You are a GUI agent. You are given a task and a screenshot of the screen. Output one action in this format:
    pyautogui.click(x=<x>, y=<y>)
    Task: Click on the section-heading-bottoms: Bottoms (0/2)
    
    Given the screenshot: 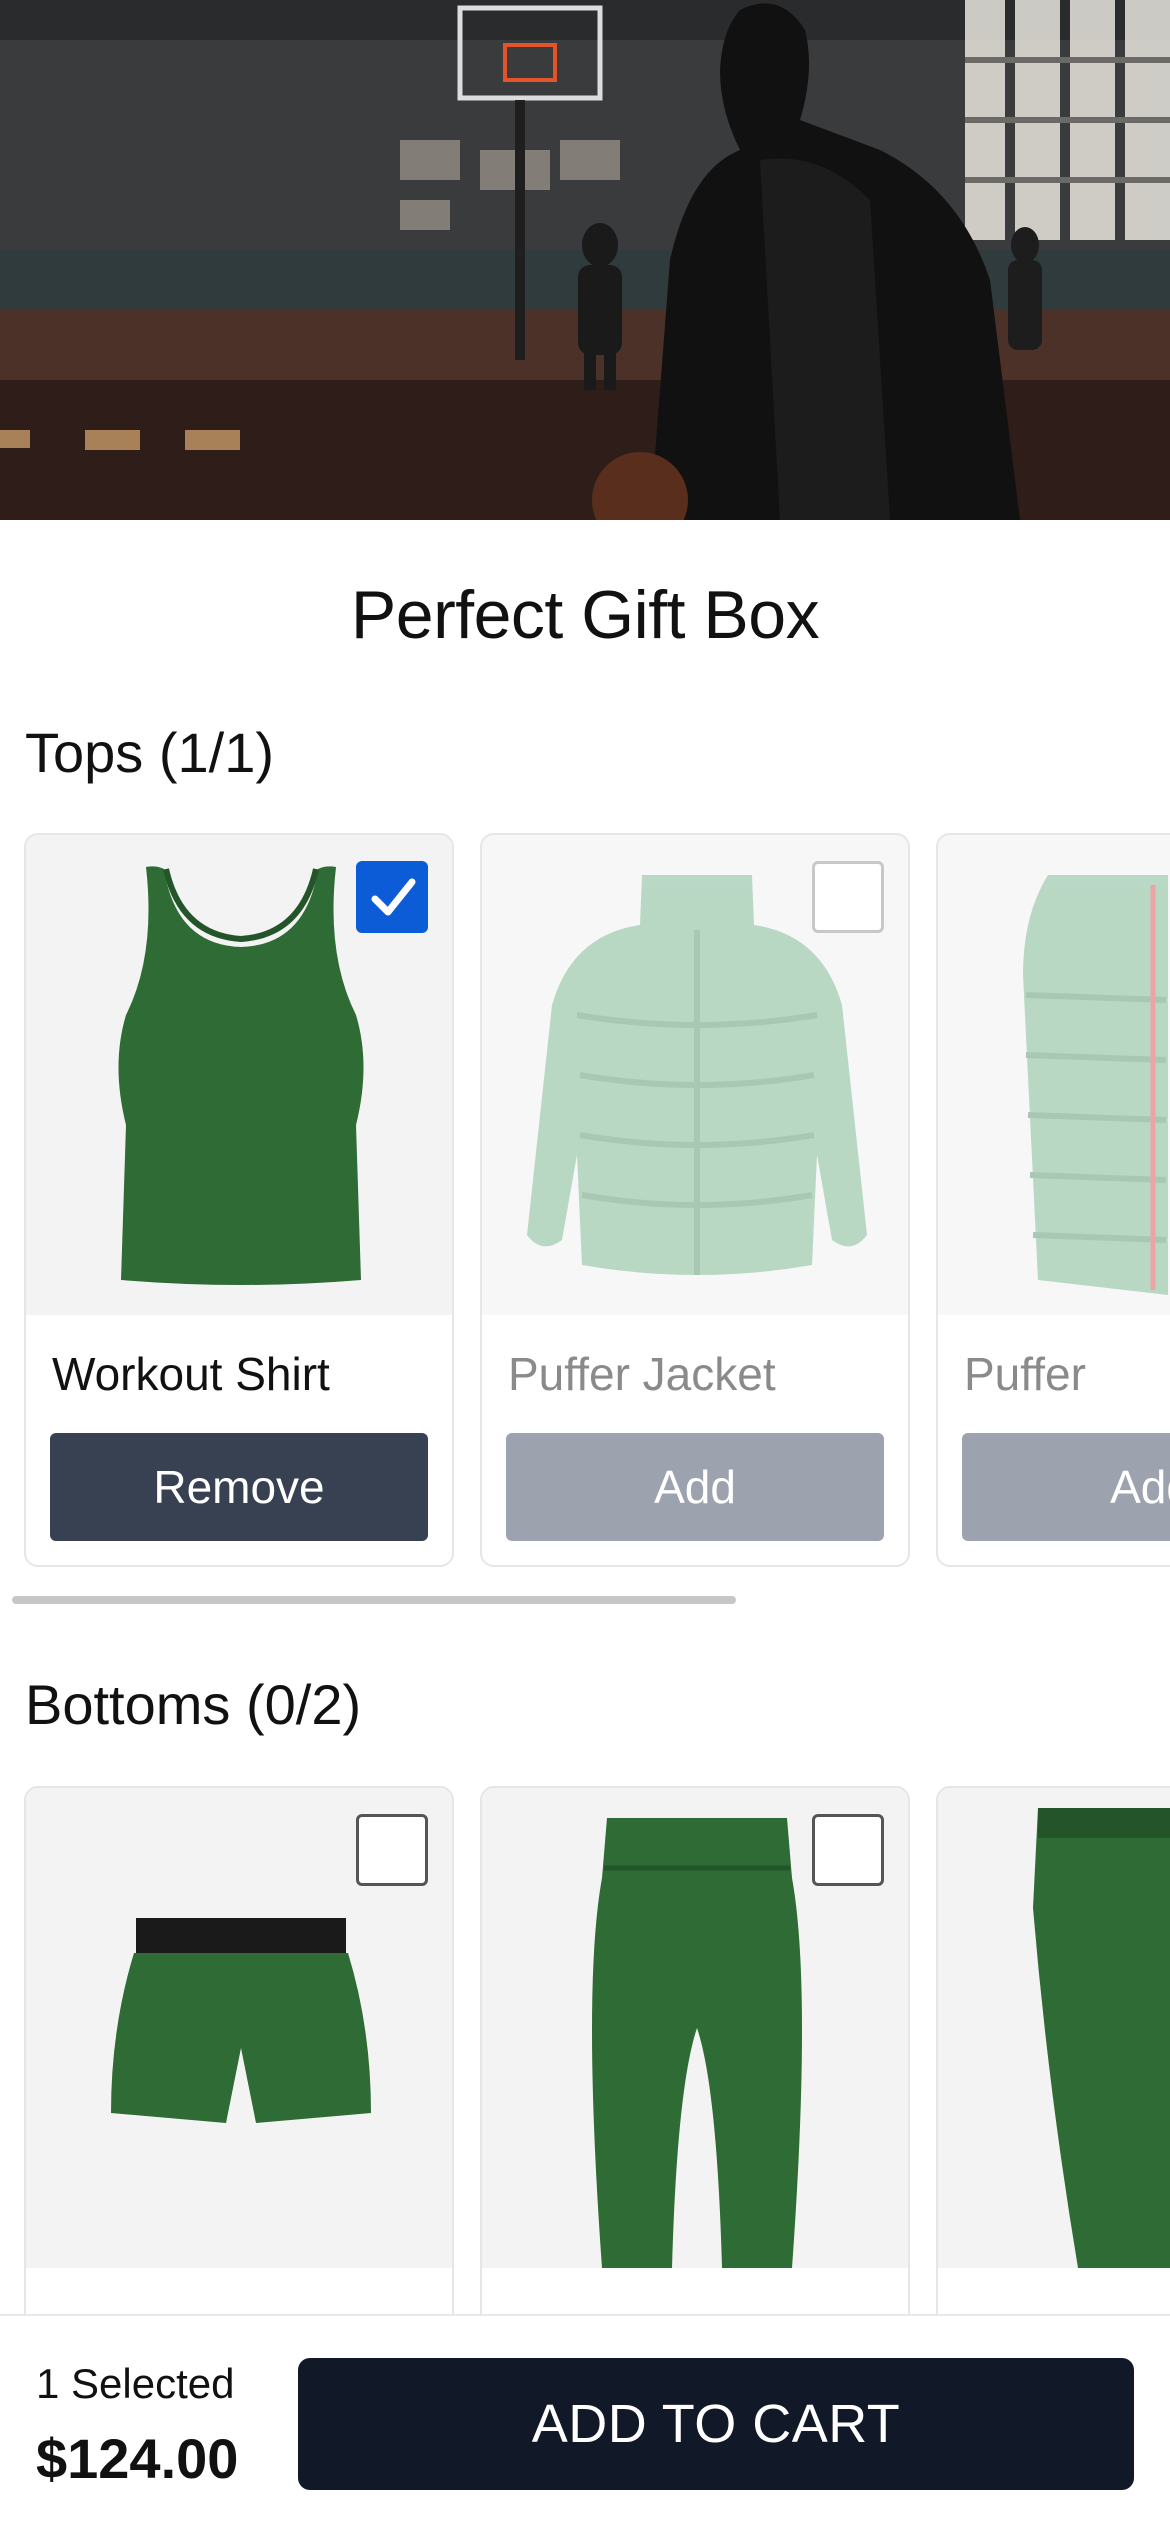 What is the action you would take?
    pyautogui.click(x=193, y=1704)
    